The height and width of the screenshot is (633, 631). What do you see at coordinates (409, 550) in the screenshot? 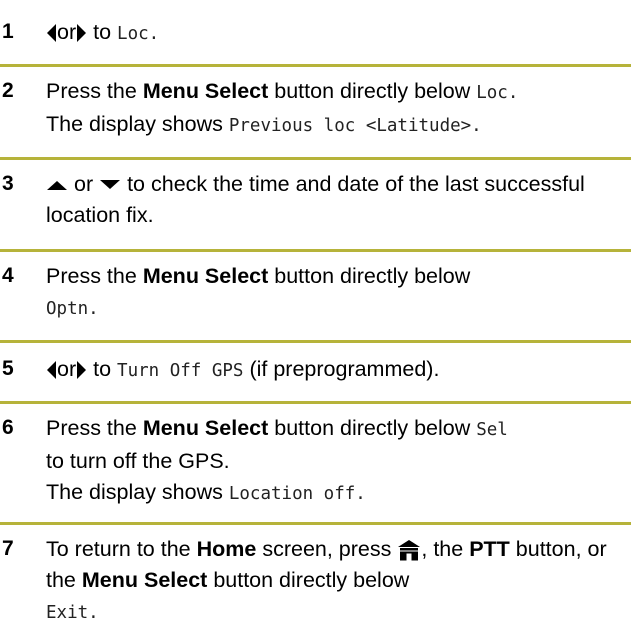
I see `home-icon` at bounding box center [409, 550].